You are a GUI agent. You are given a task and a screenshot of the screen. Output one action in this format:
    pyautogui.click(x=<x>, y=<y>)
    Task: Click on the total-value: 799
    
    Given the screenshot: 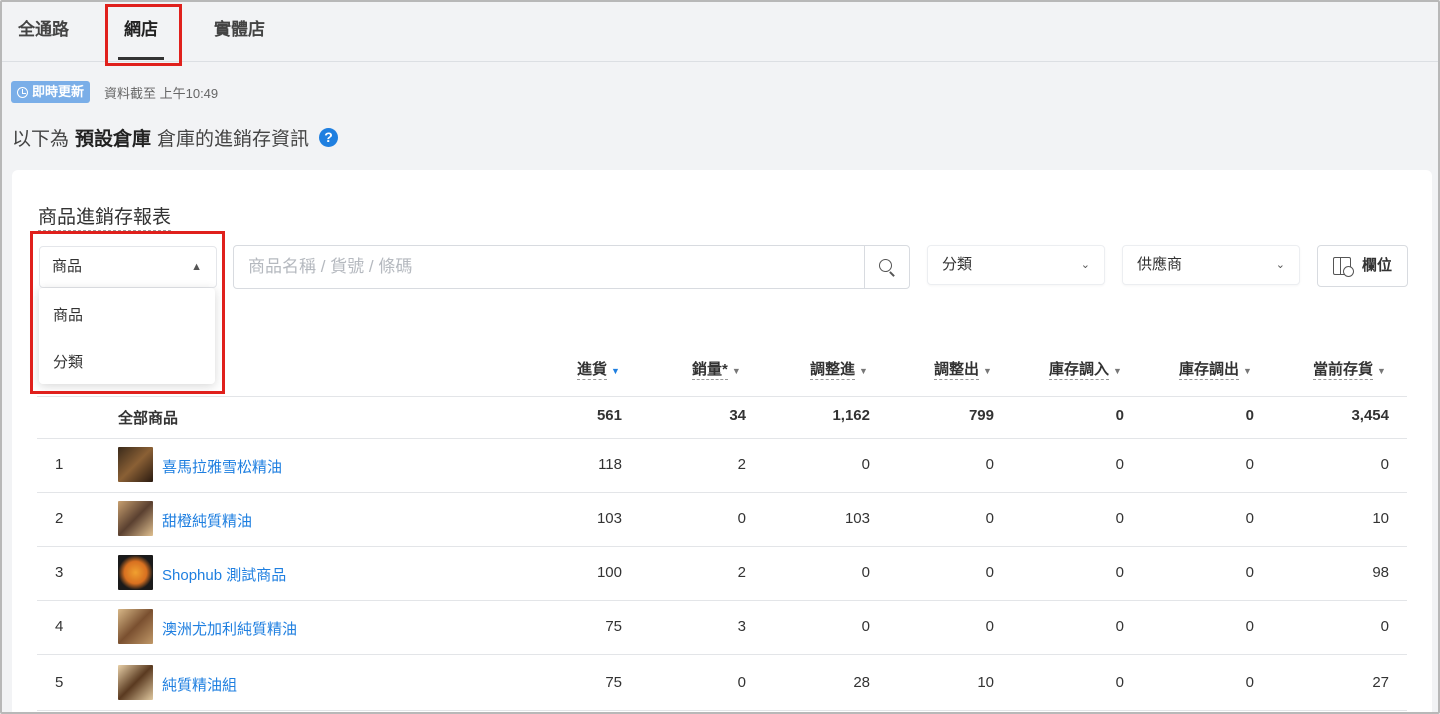 What is the action you would take?
    pyautogui.click(x=981, y=415)
    